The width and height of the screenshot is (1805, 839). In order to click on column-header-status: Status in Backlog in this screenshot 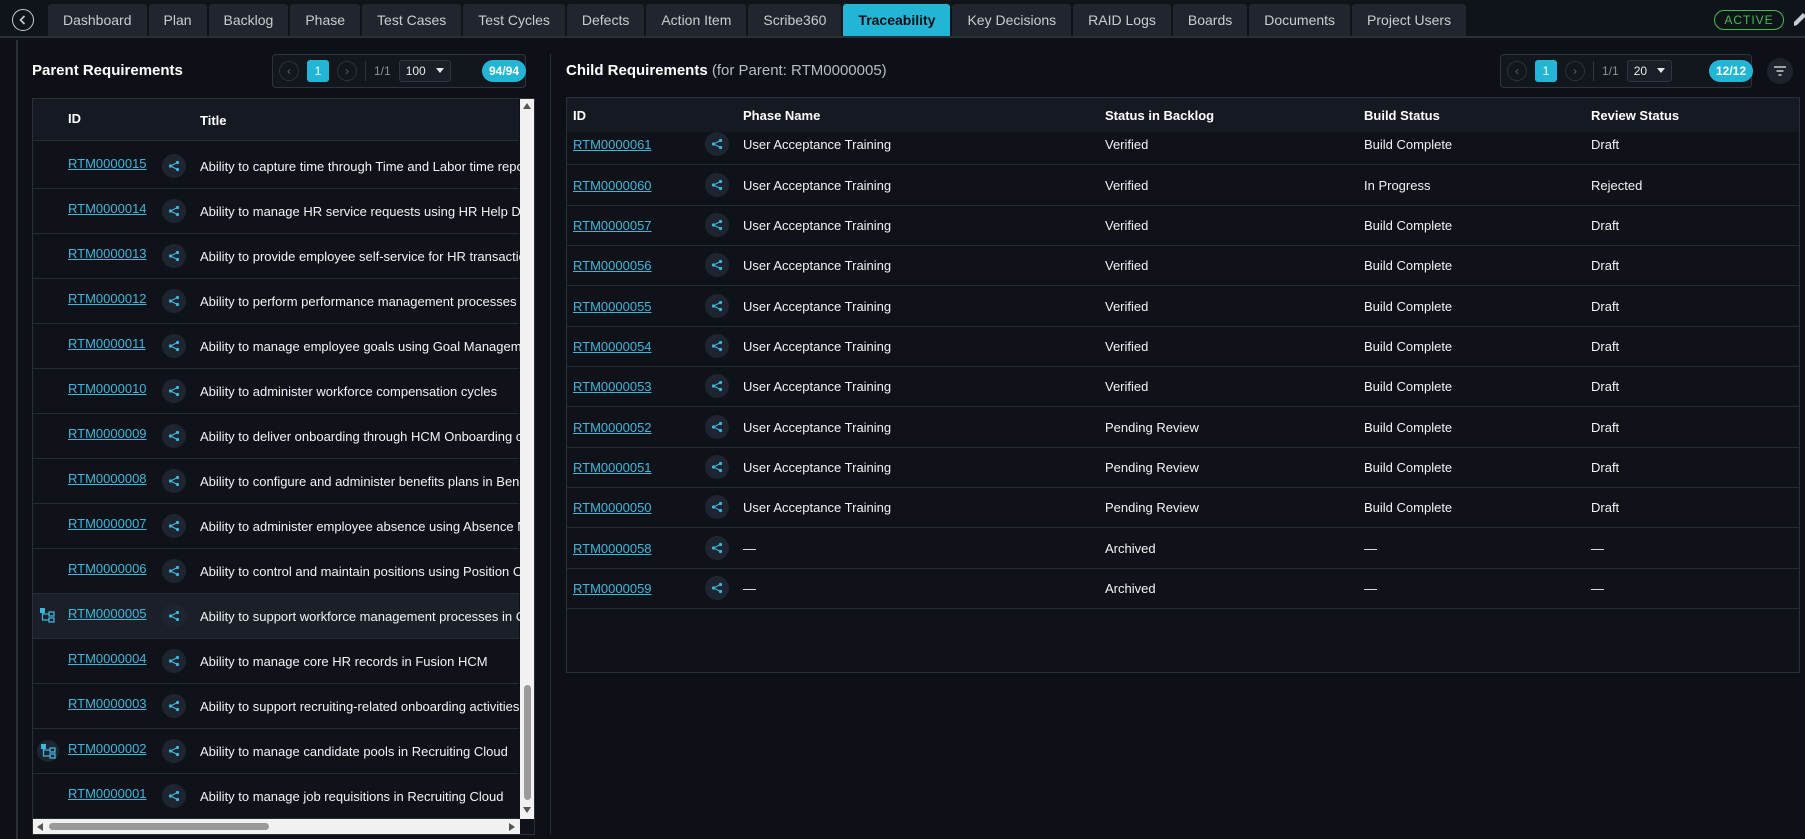, I will do `click(1159, 115)`.